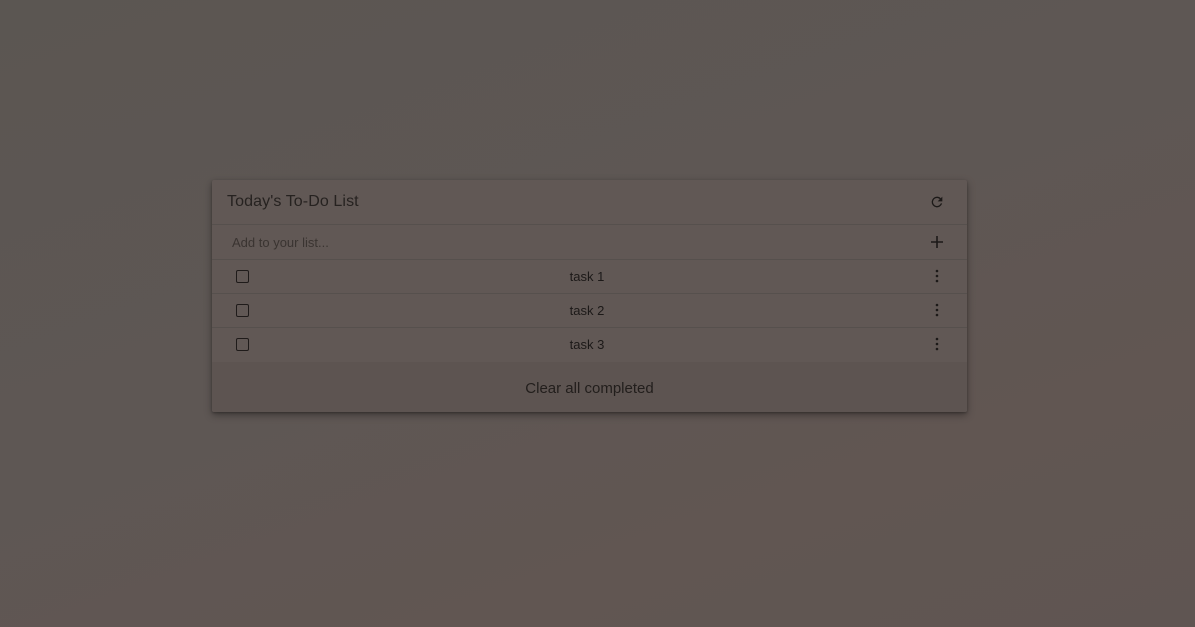 The height and width of the screenshot is (627, 1195). I want to click on refresh-button, so click(937, 202).